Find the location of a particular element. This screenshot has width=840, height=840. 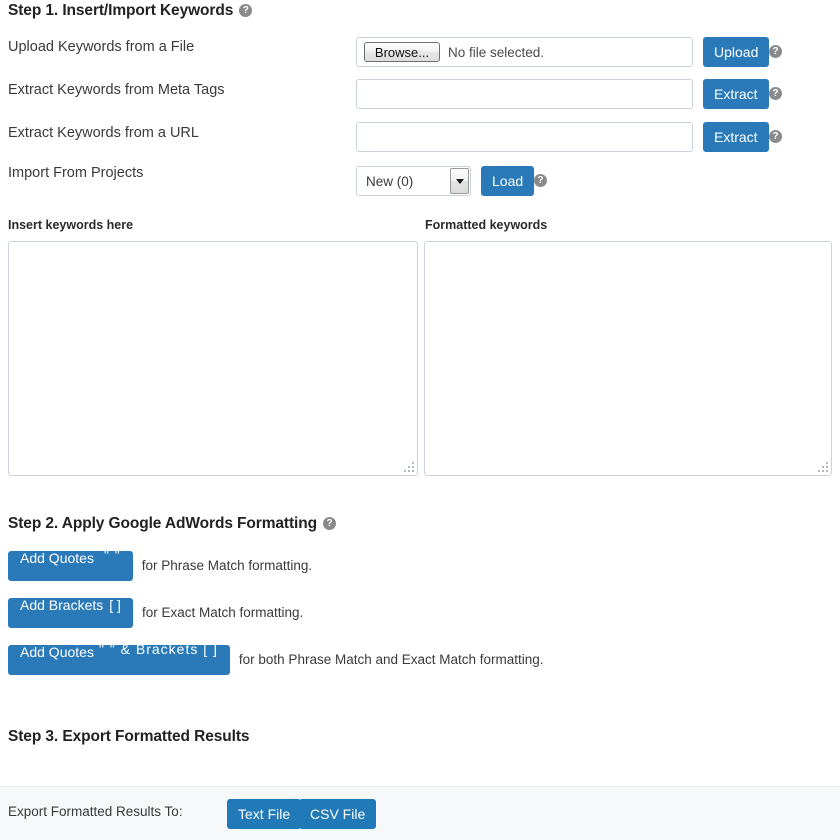

step3-heading-text: Step 3. Export Formatted Results is located at coordinates (129, 736).